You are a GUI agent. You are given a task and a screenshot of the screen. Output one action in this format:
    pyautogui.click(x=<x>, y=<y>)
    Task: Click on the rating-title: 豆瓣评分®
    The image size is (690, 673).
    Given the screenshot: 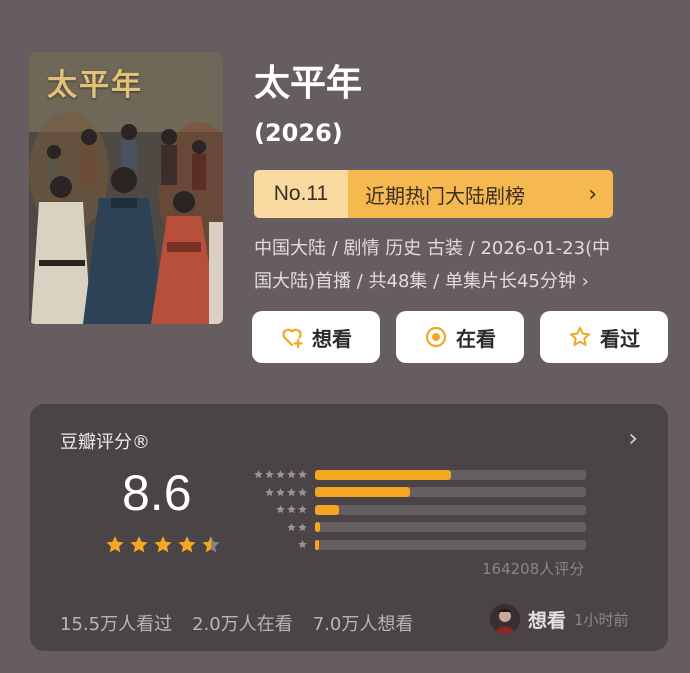 What is the action you would take?
    pyautogui.click(x=105, y=442)
    